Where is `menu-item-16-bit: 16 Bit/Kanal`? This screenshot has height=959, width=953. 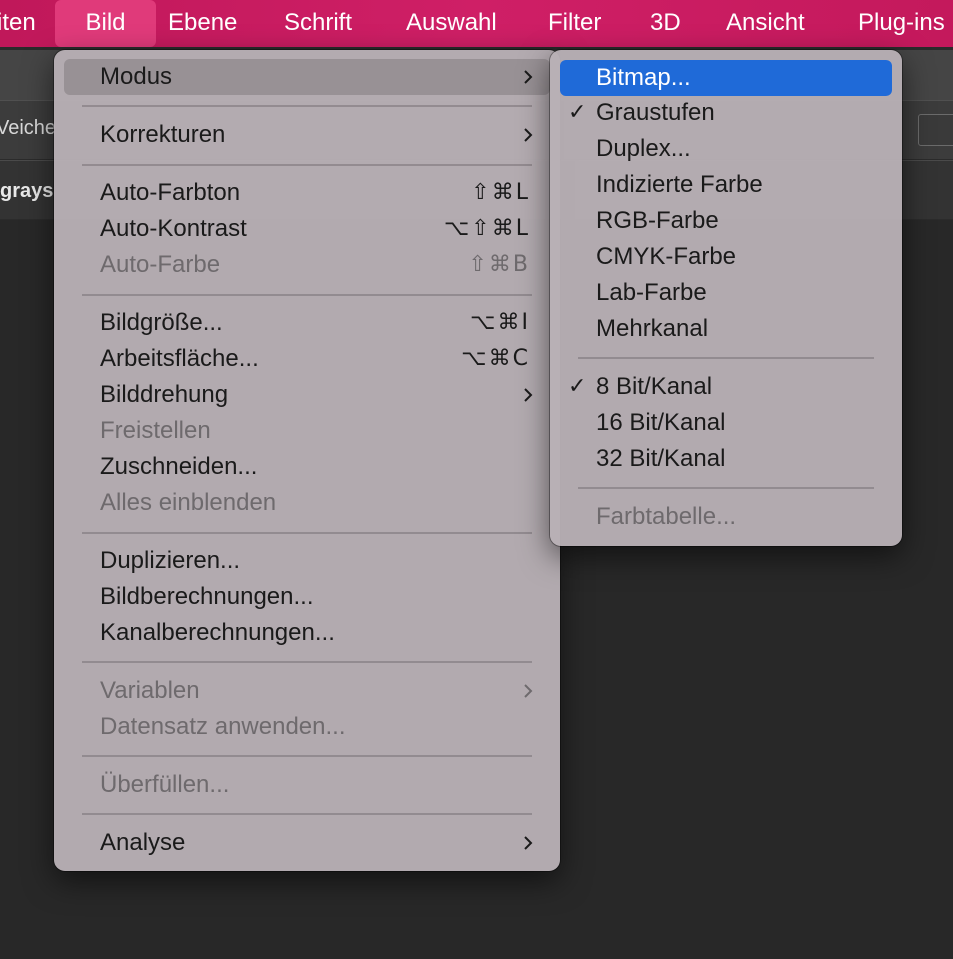
menu-item-16-bit: 16 Bit/Kanal is located at coordinates (726, 423).